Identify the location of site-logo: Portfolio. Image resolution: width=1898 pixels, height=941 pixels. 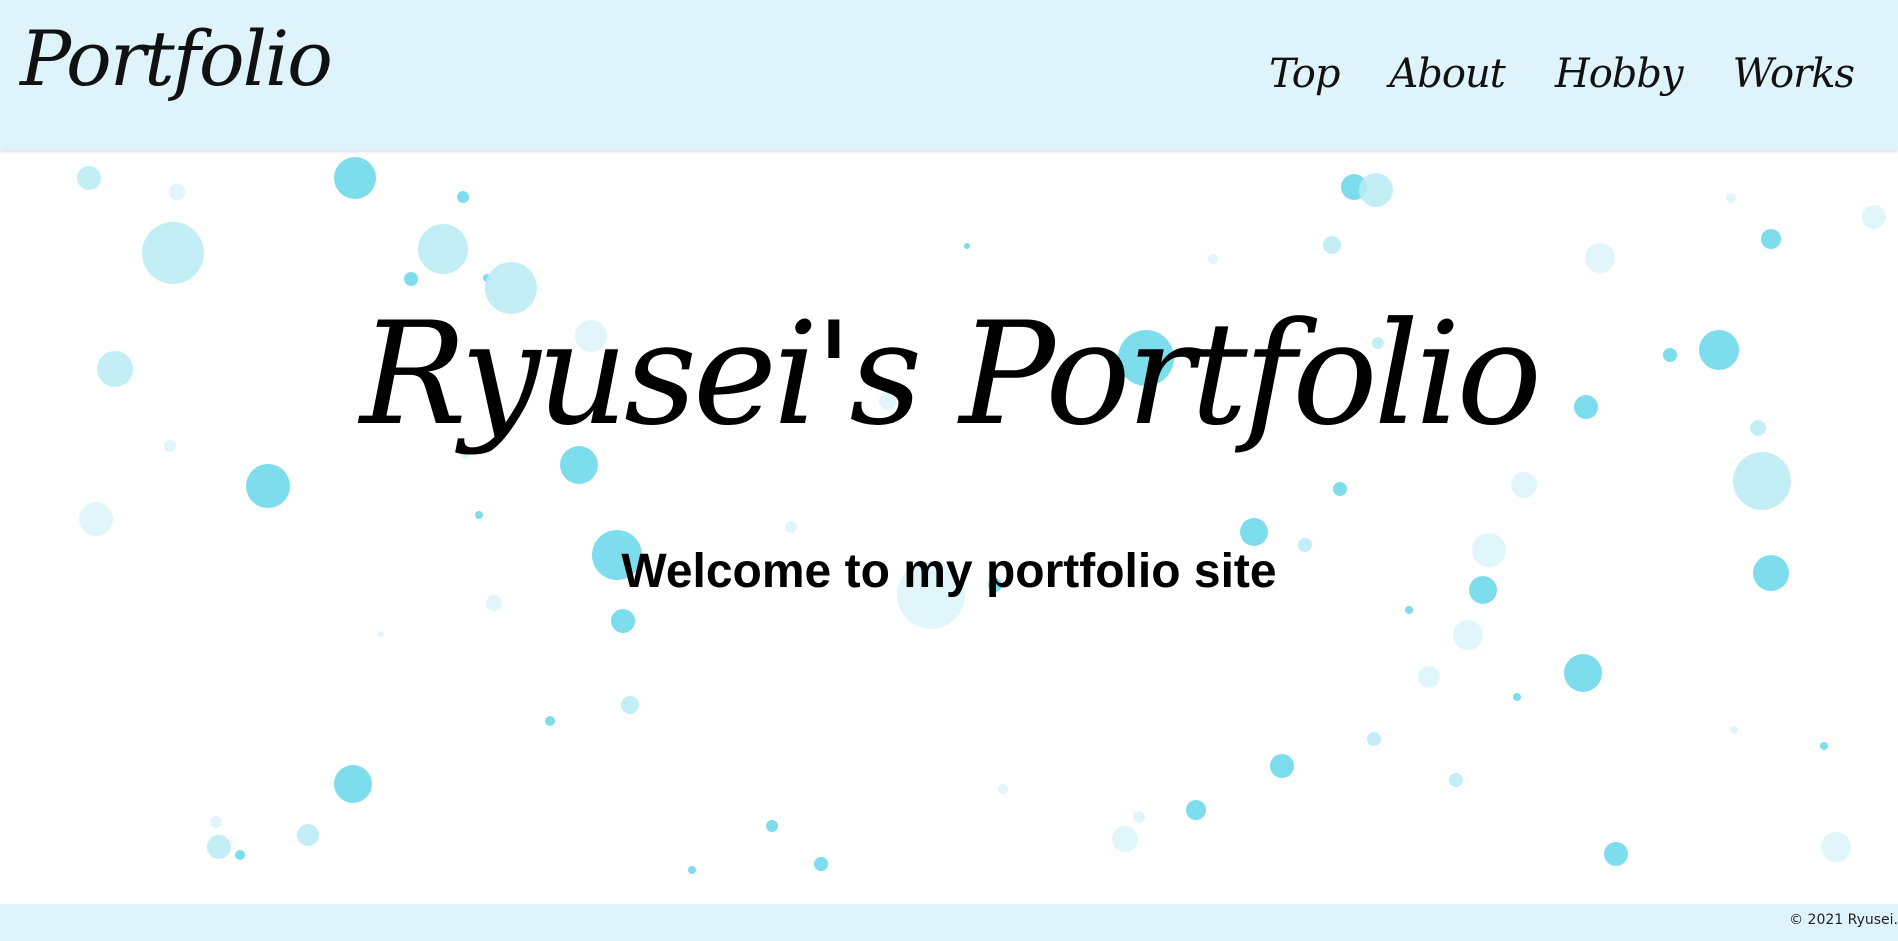
(176, 59).